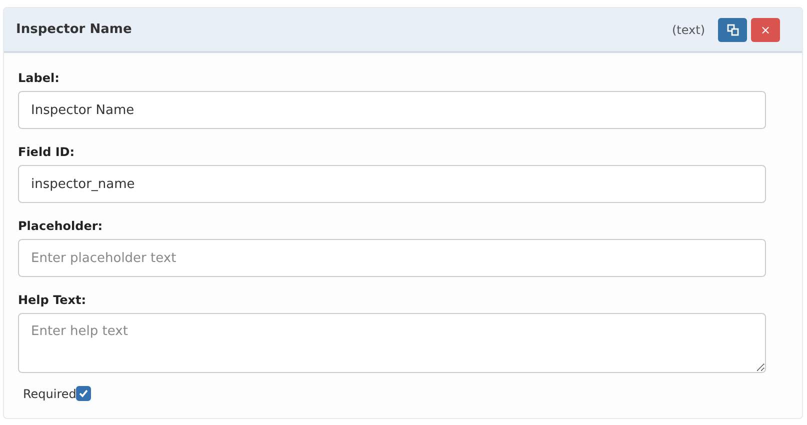 Image resolution: width=807 pixels, height=425 pixels. I want to click on field-label: Field ID:, so click(47, 152).